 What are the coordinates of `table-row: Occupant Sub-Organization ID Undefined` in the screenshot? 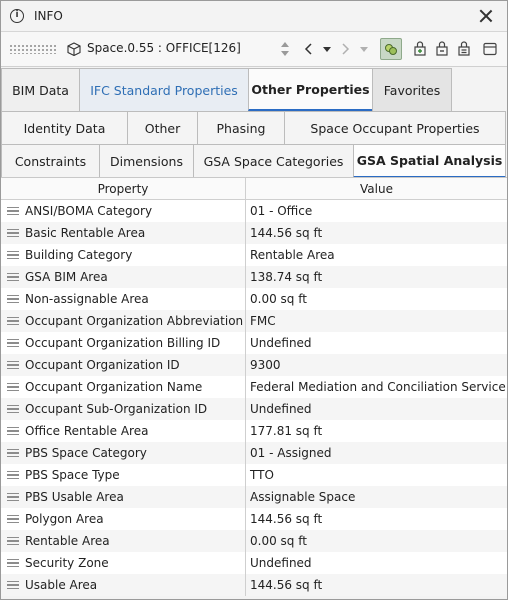 It's located at (254, 409).